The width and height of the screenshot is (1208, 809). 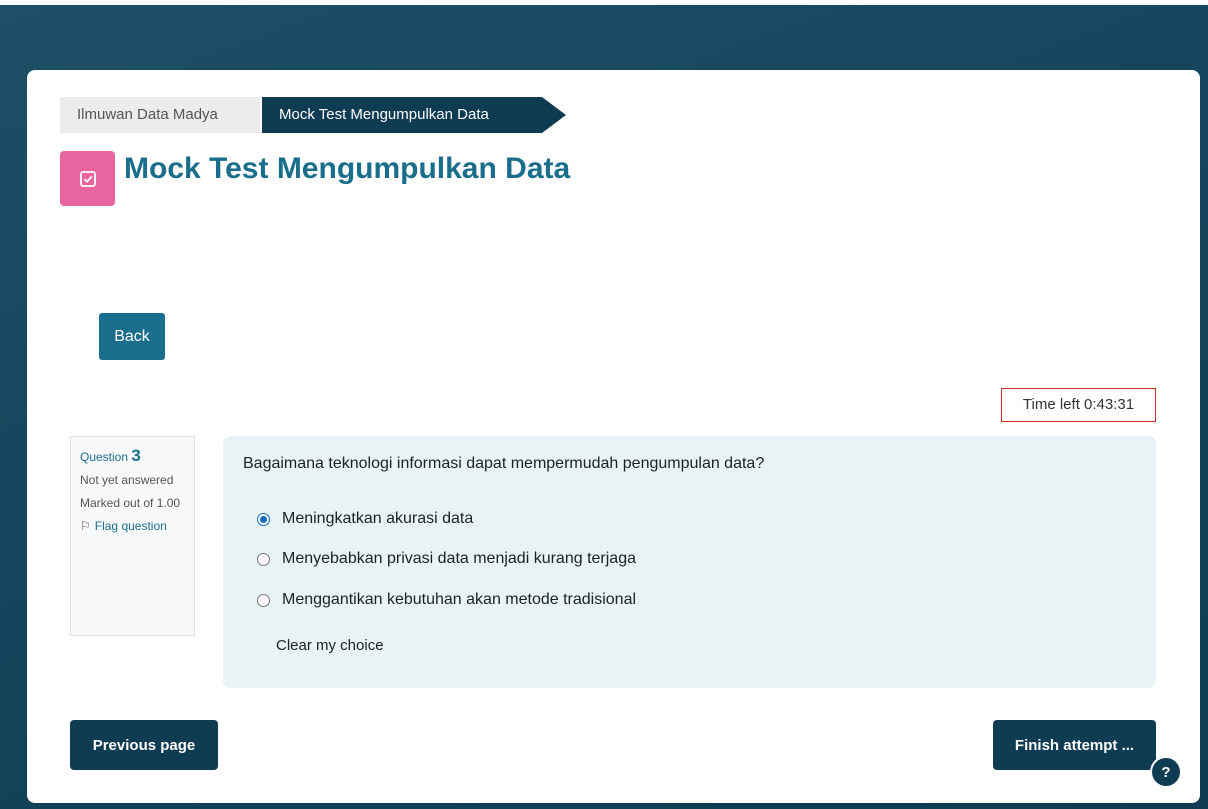 I want to click on clear-choice-link: Clear my choice, so click(x=330, y=645).